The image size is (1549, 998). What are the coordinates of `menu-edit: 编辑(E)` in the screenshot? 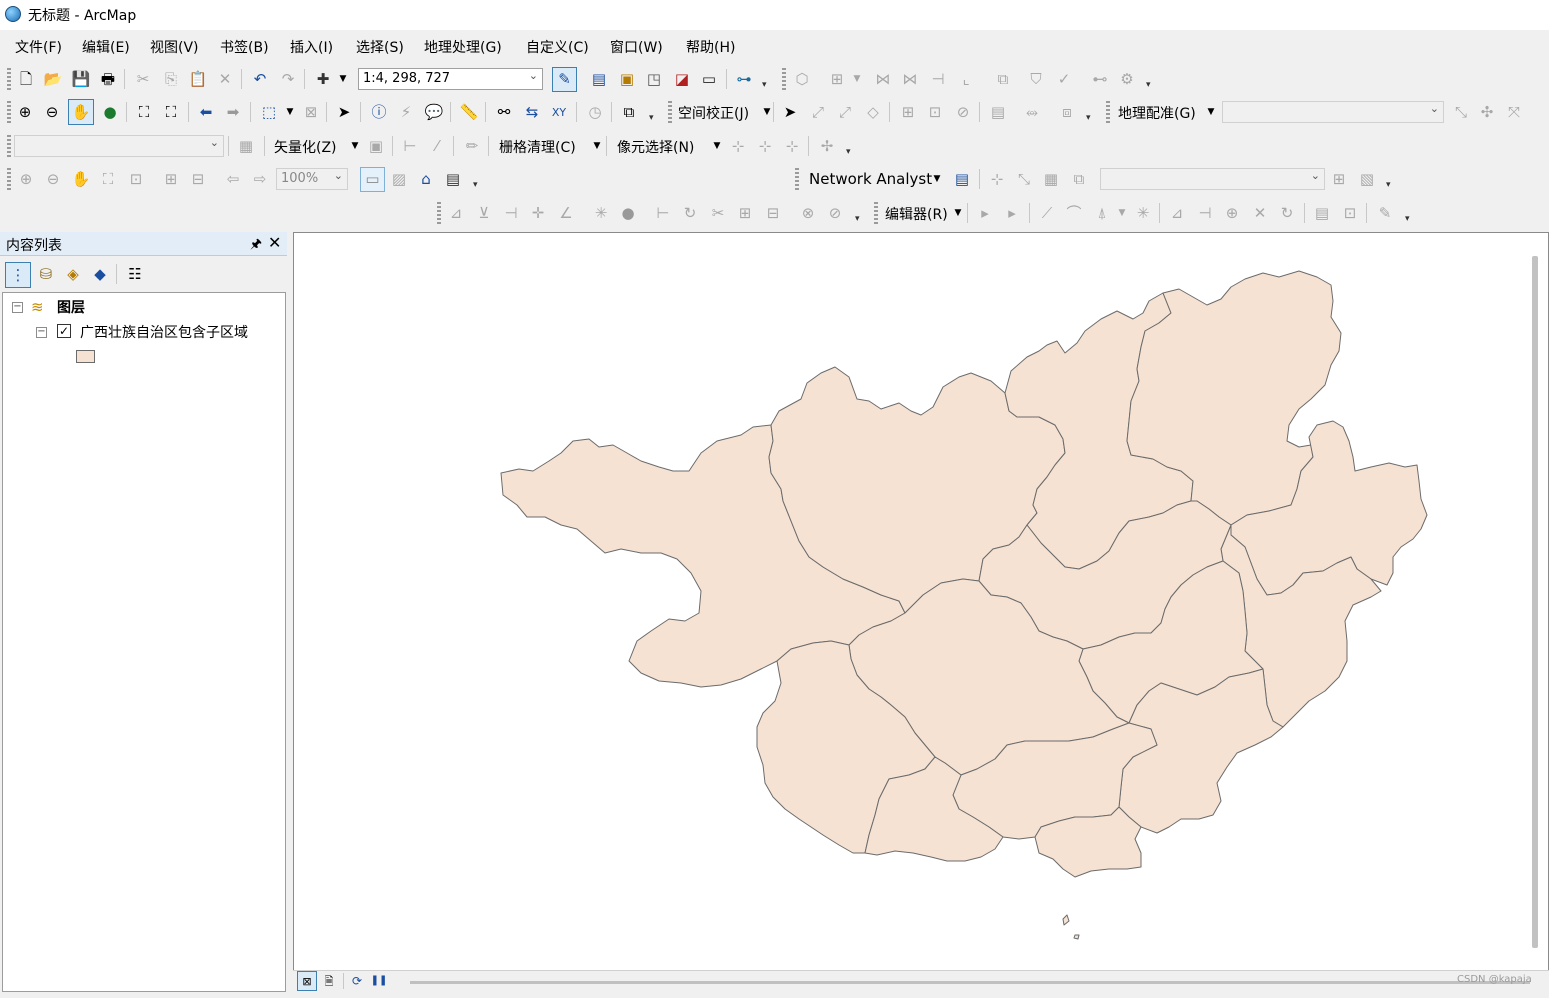 It's located at (106, 47).